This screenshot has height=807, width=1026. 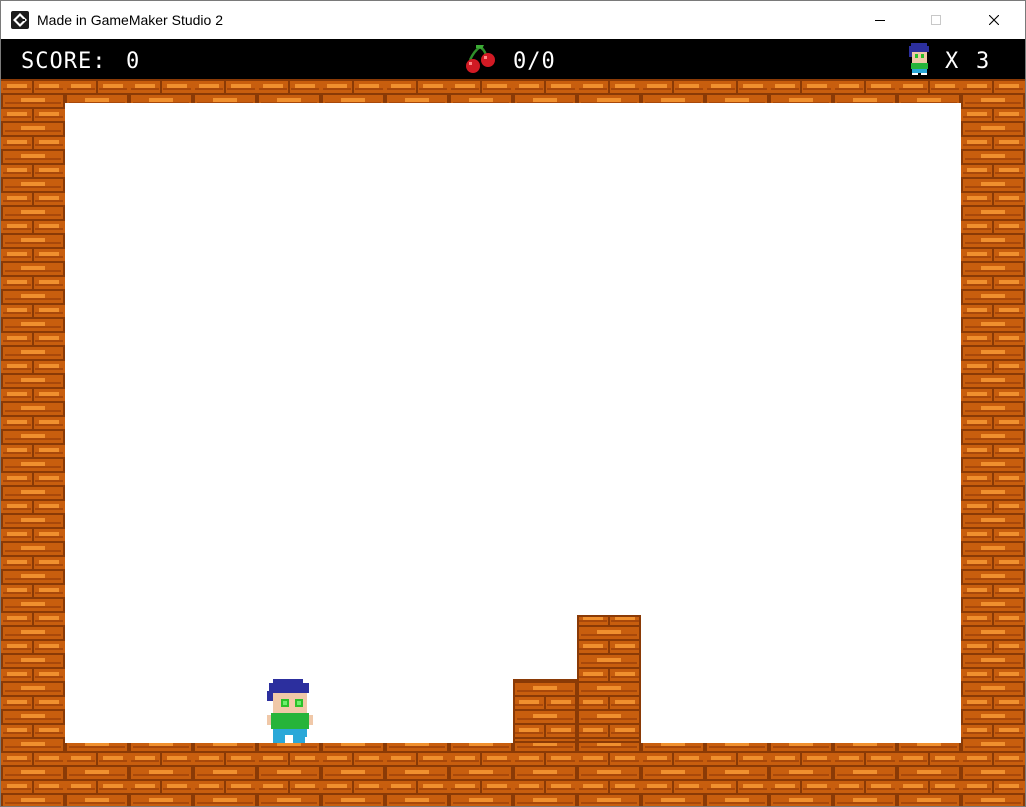 What do you see at coordinates (20, 20) in the screenshot?
I see `gamemaker-icon` at bounding box center [20, 20].